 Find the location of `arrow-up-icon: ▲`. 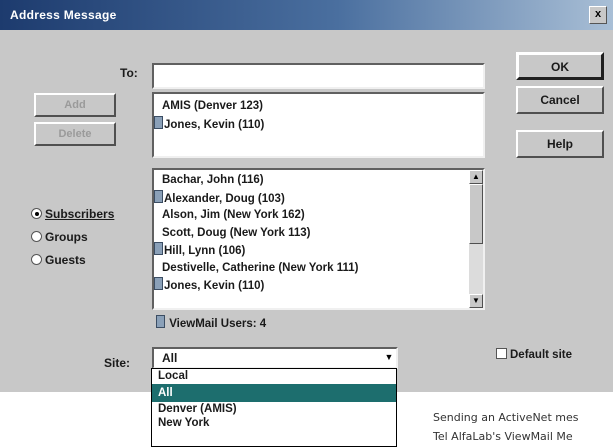

arrow-up-icon: ▲ is located at coordinates (476, 177).